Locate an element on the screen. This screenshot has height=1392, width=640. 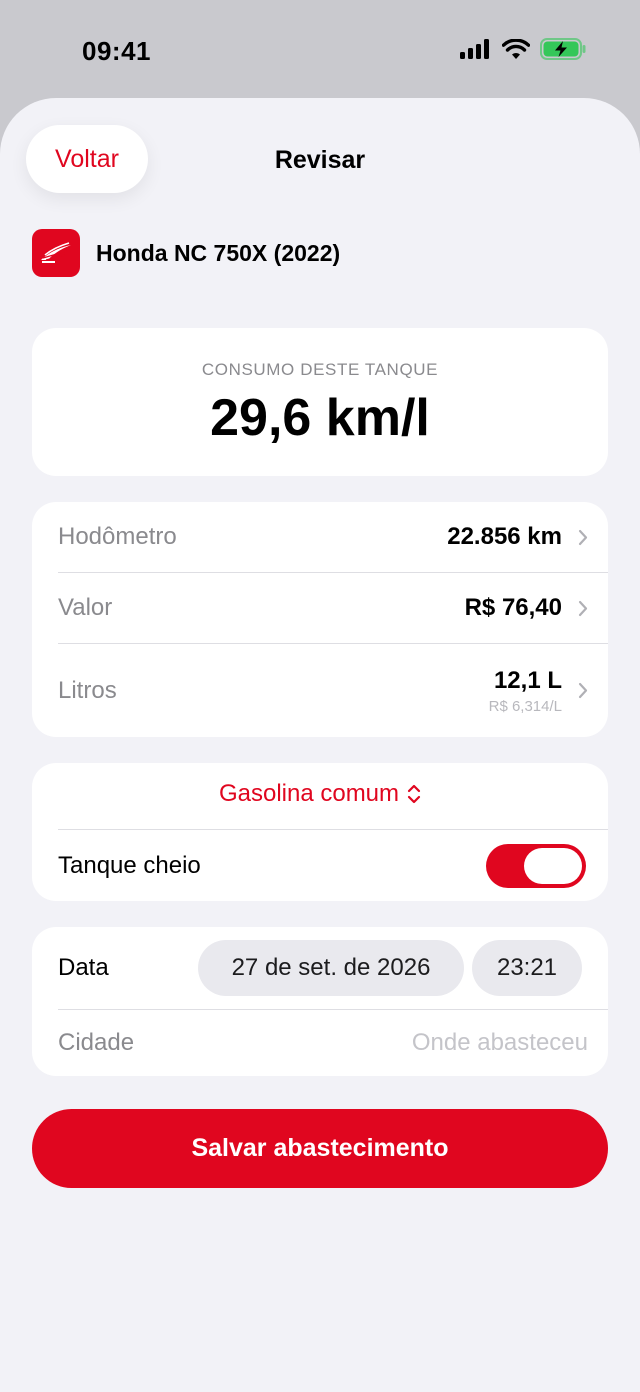
liters-value: 12,1 L is located at coordinates (527, 680).